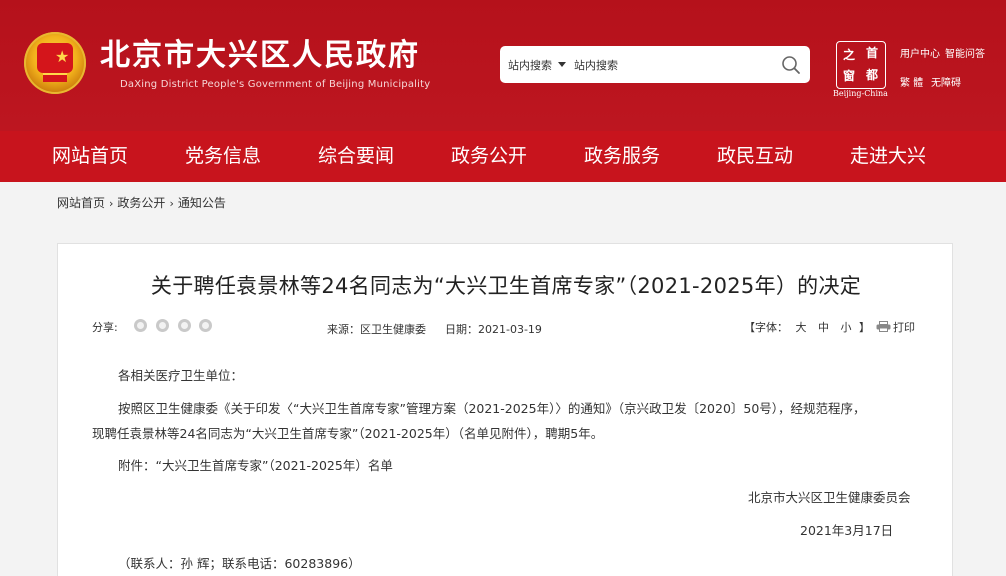 The width and height of the screenshot is (1006, 576). Describe the element at coordinates (904, 327) in the screenshot. I see `print-button: 打印` at that location.